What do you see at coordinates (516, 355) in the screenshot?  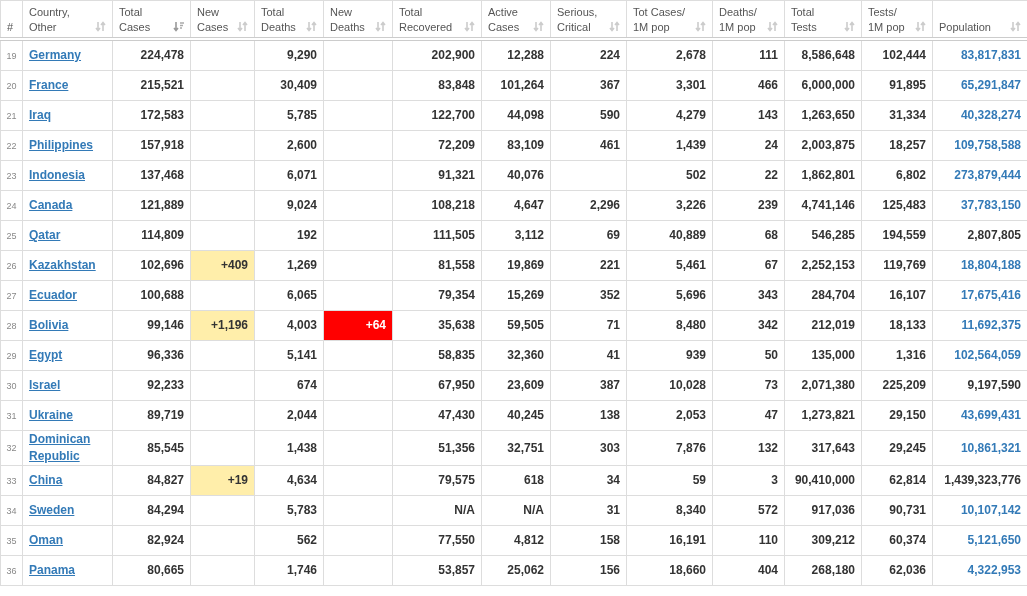 I see `table-cell: 32,360` at bounding box center [516, 355].